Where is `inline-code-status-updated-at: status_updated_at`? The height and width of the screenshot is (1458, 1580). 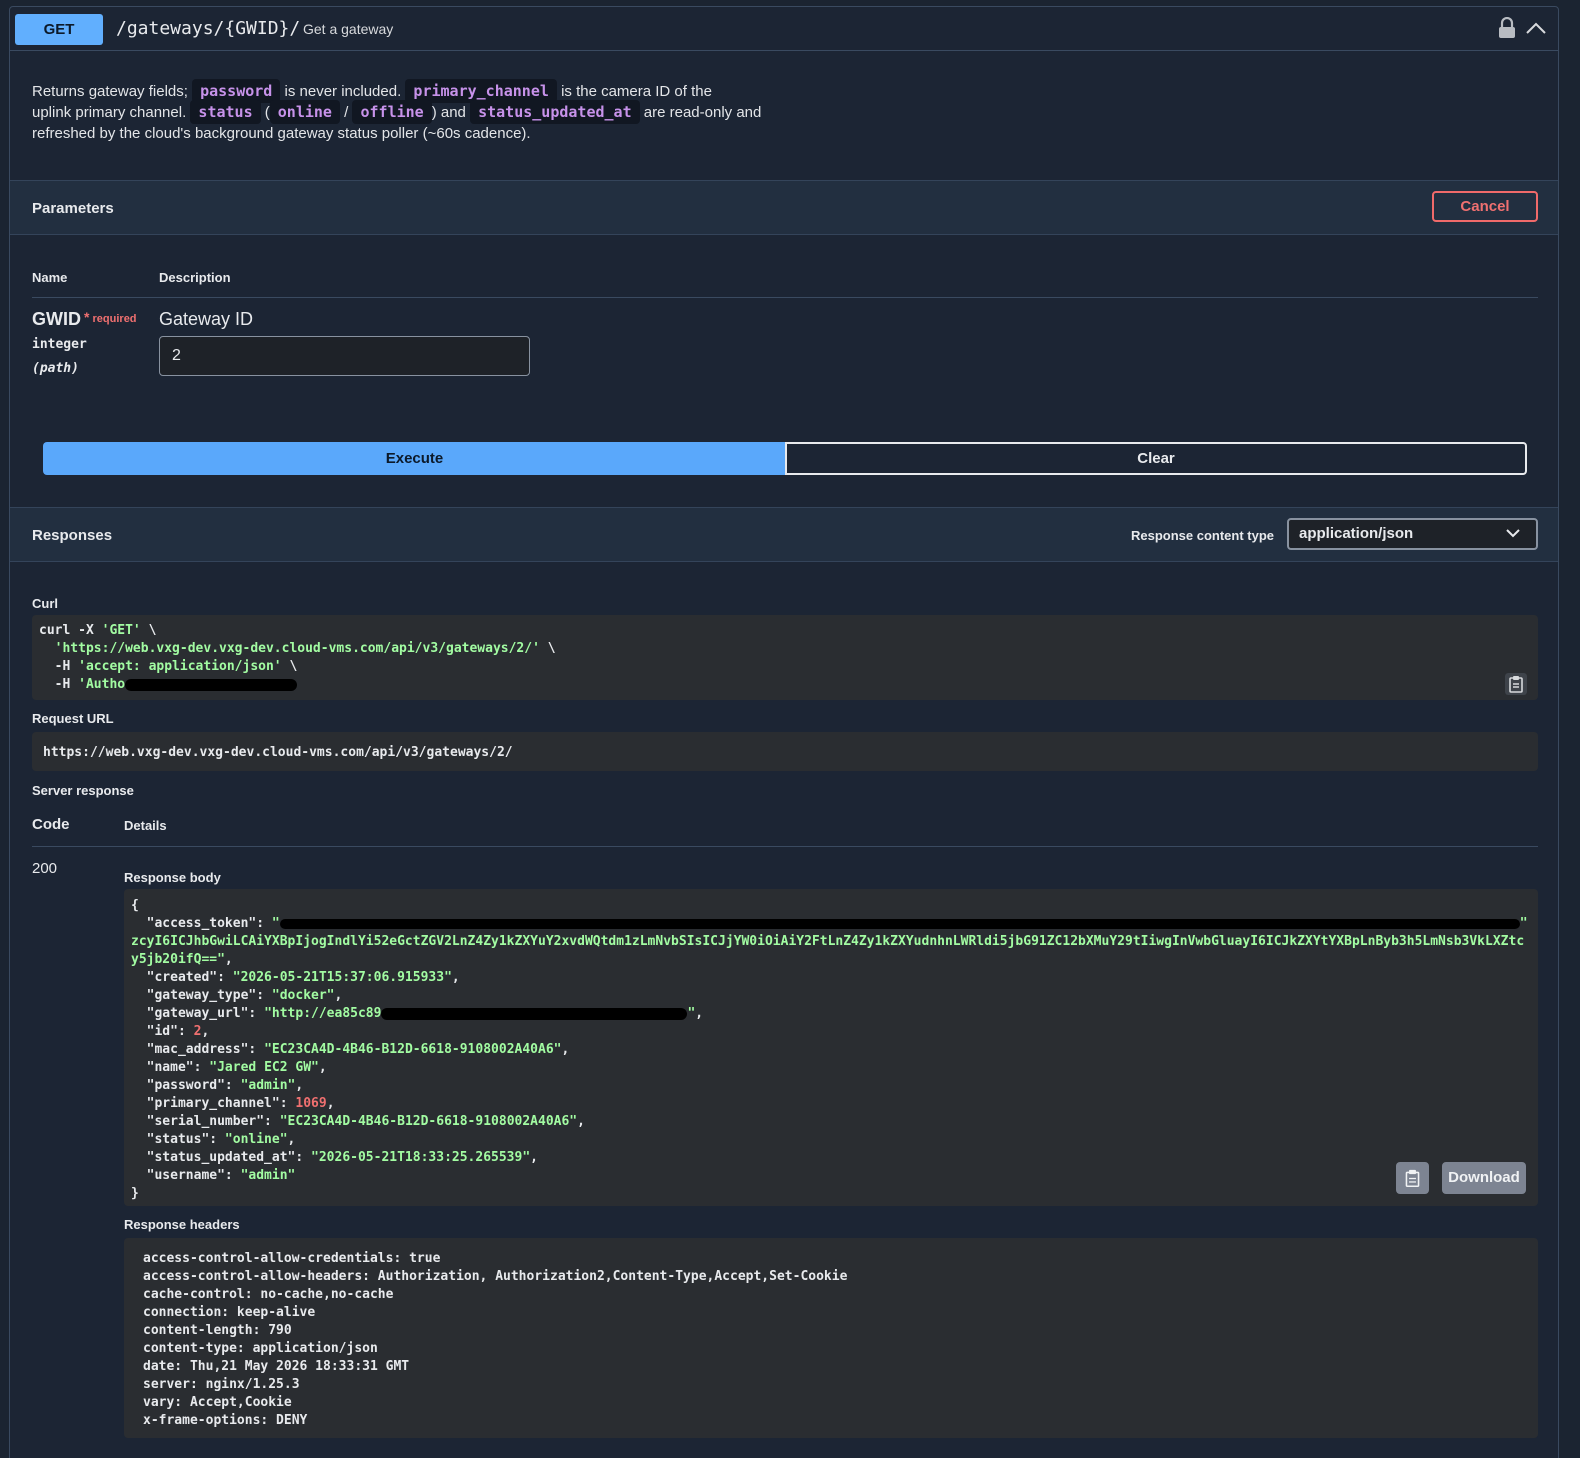 inline-code-status-updated-at: status_updated_at is located at coordinates (555, 112).